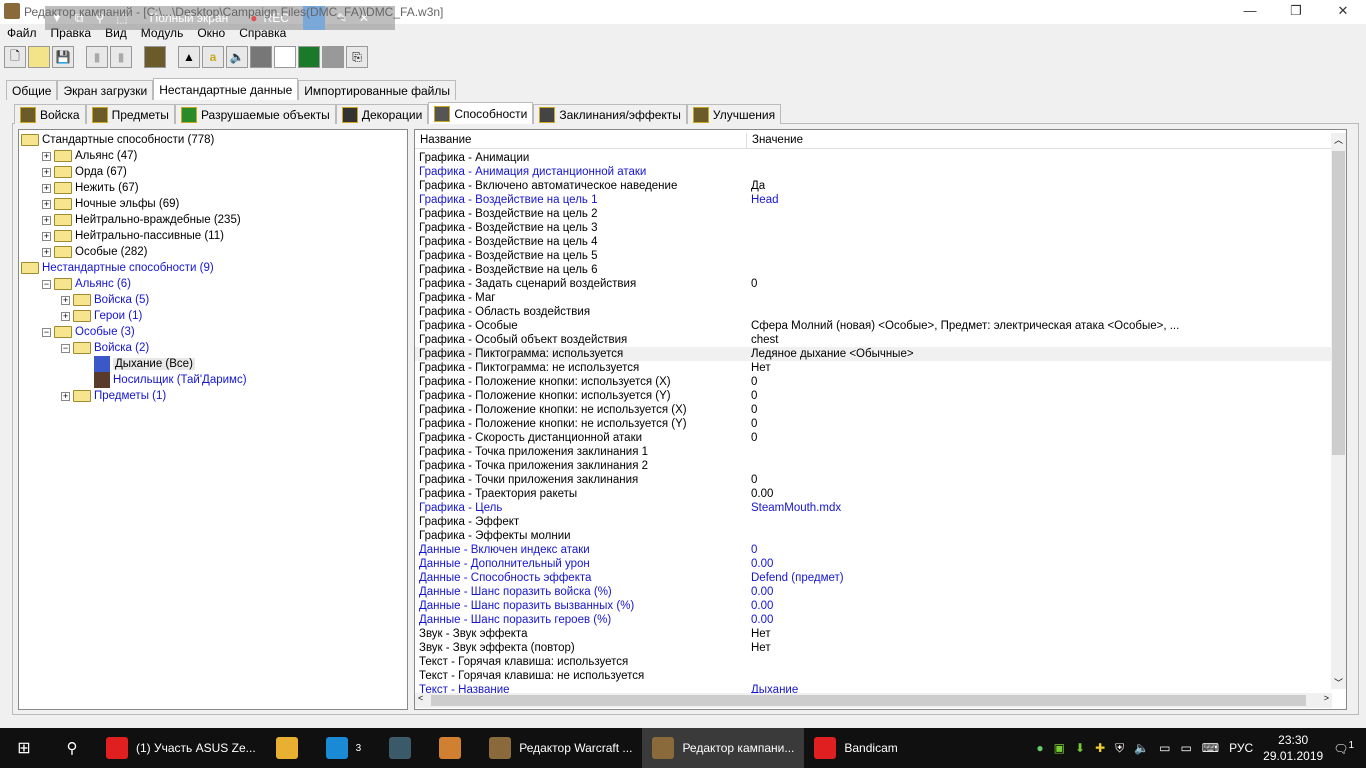 The image size is (1366, 768). I want to click on table-row: Графика - Область воздействия, so click(873, 312).